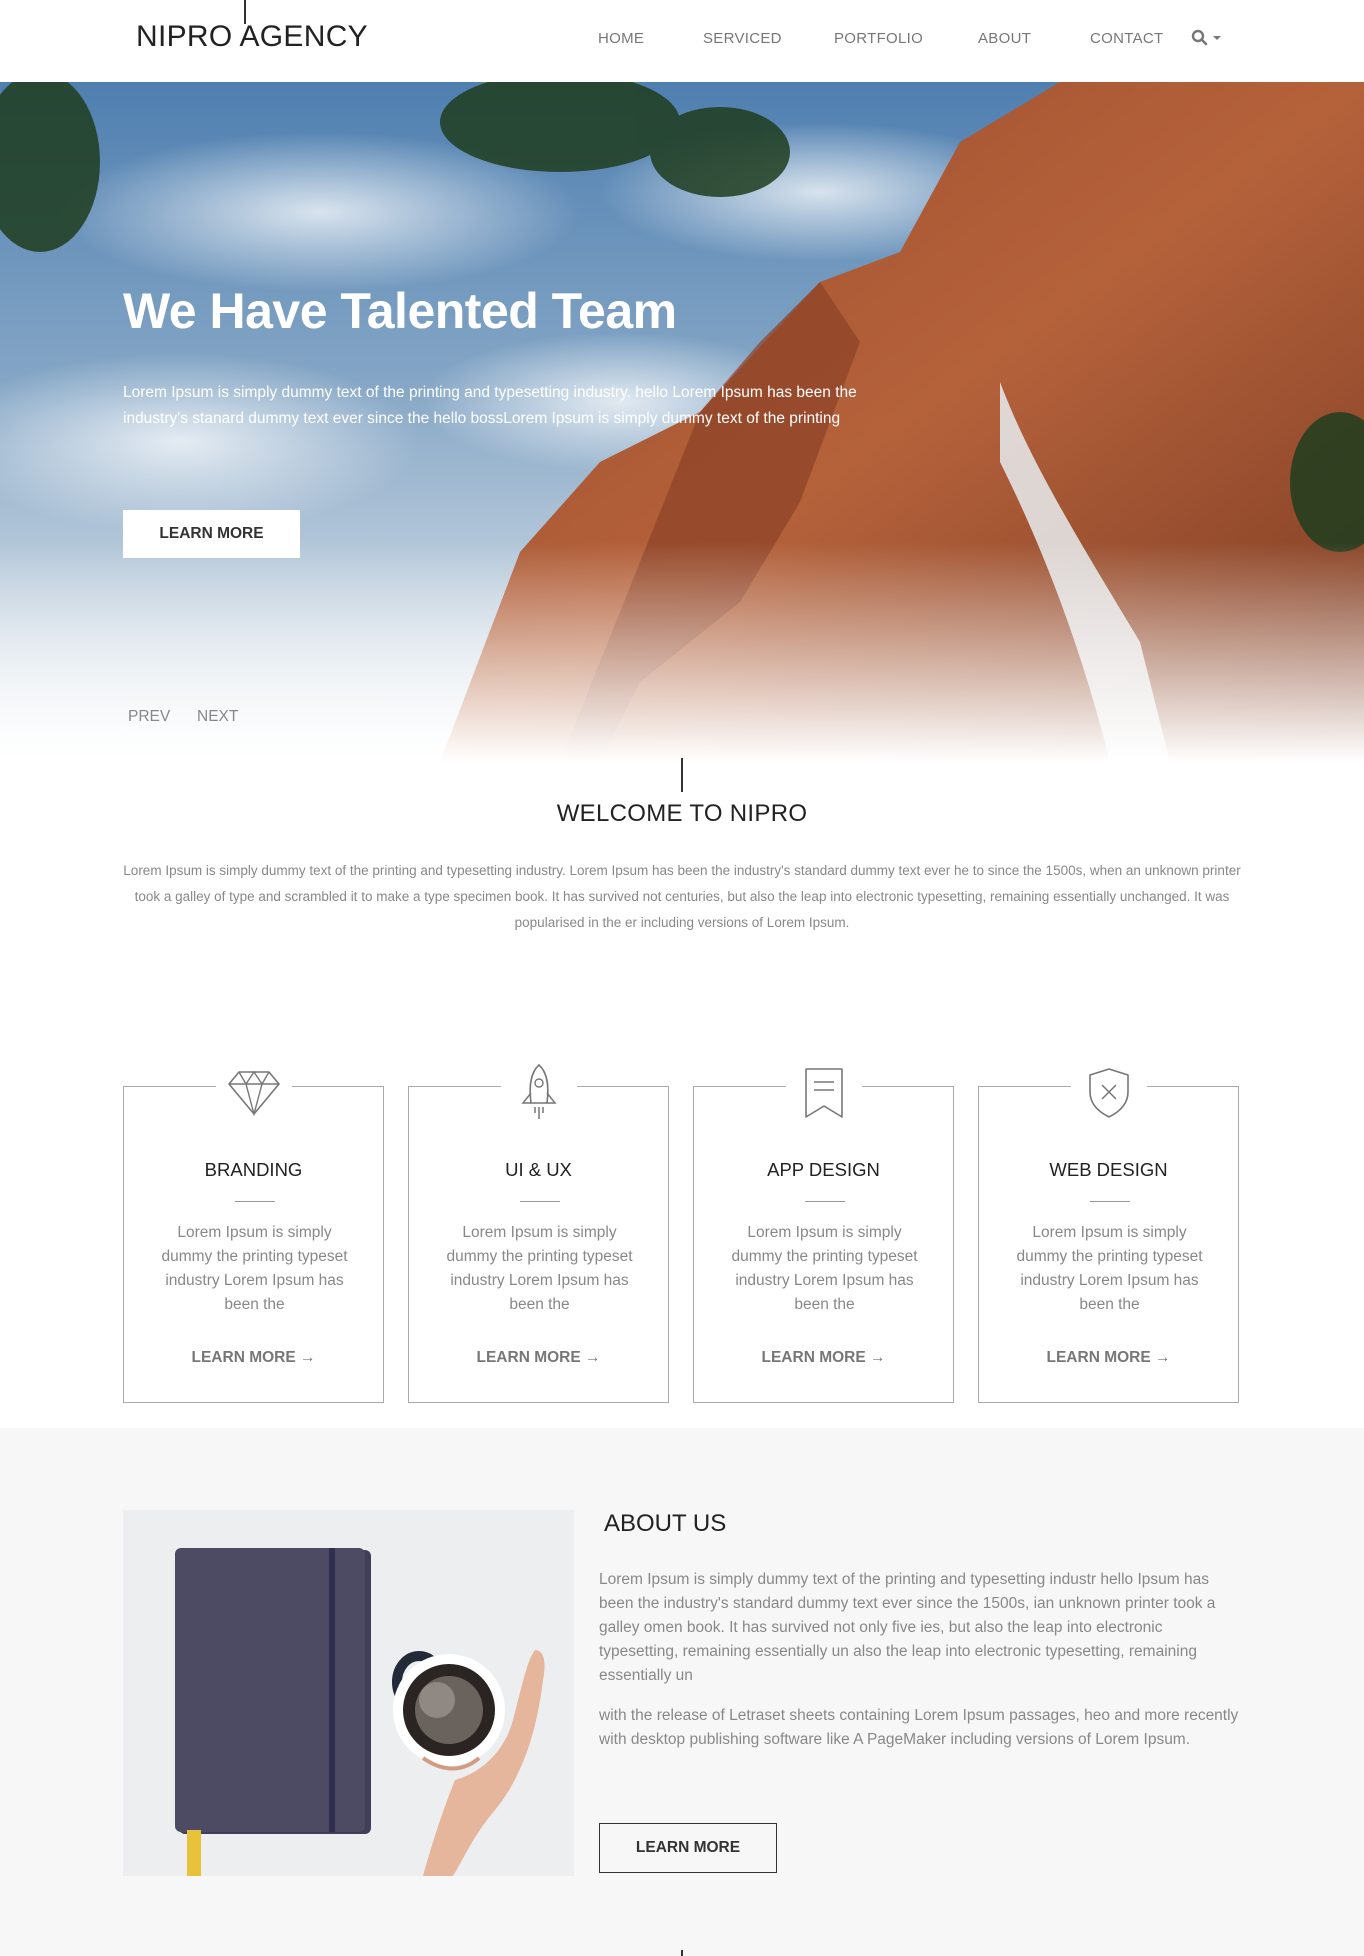  I want to click on service-title: BRANDING, so click(253, 1169).